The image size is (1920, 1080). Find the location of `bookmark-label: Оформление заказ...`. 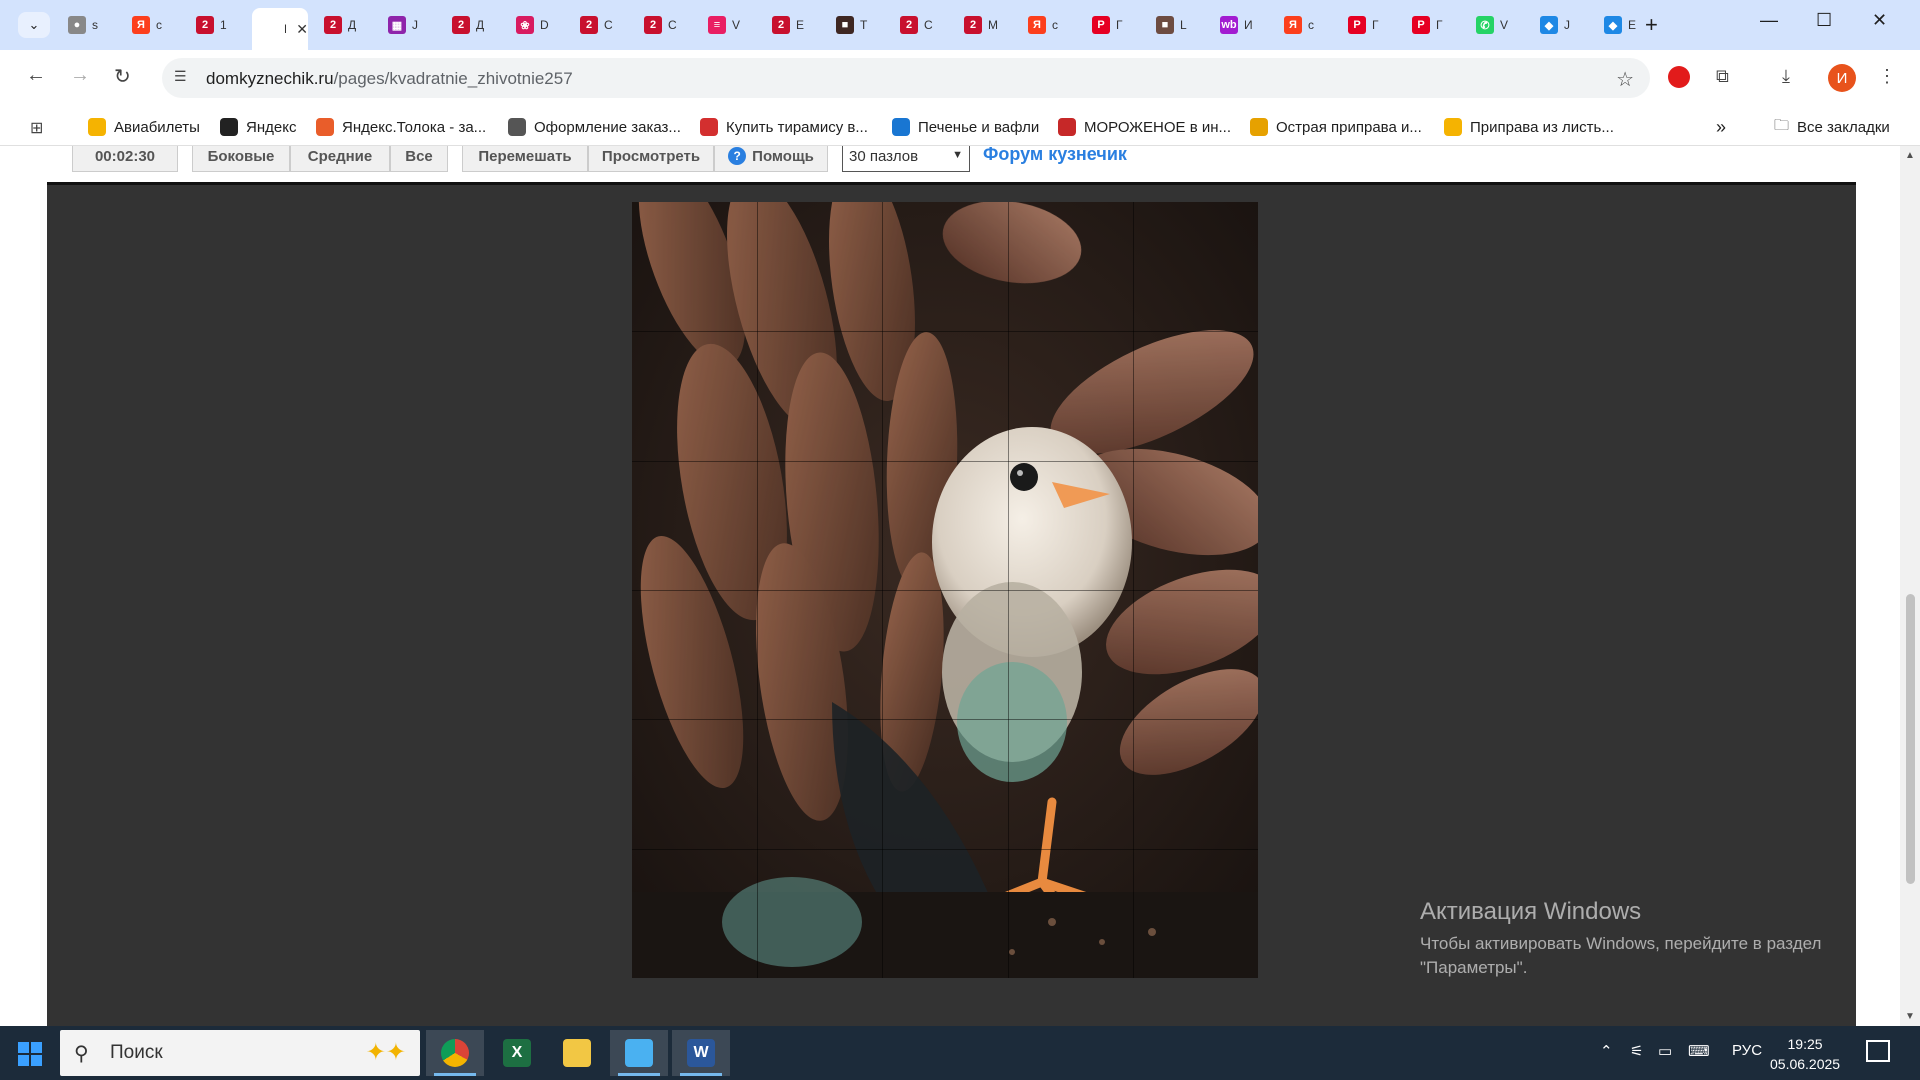

bookmark-label: Оформление заказ... is located at coordinates (607, 127).